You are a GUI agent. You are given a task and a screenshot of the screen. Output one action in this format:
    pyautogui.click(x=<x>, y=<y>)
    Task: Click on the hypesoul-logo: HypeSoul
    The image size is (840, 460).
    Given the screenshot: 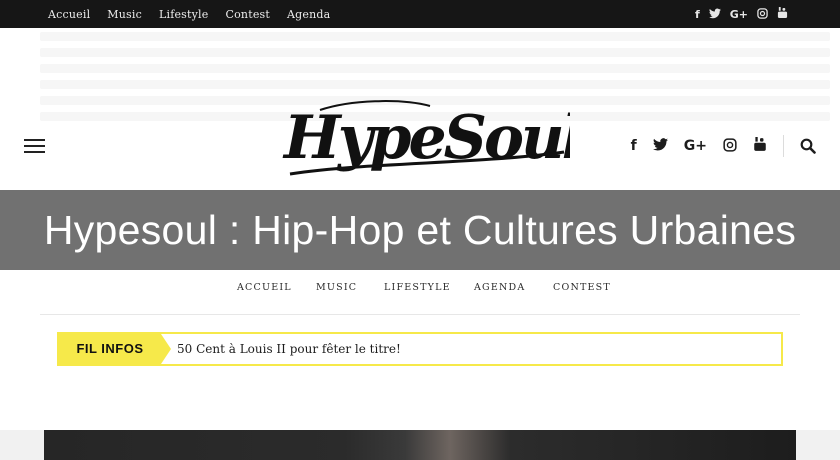 What is the action you would take?
    pyautogui.click(x=434, y=138)
    